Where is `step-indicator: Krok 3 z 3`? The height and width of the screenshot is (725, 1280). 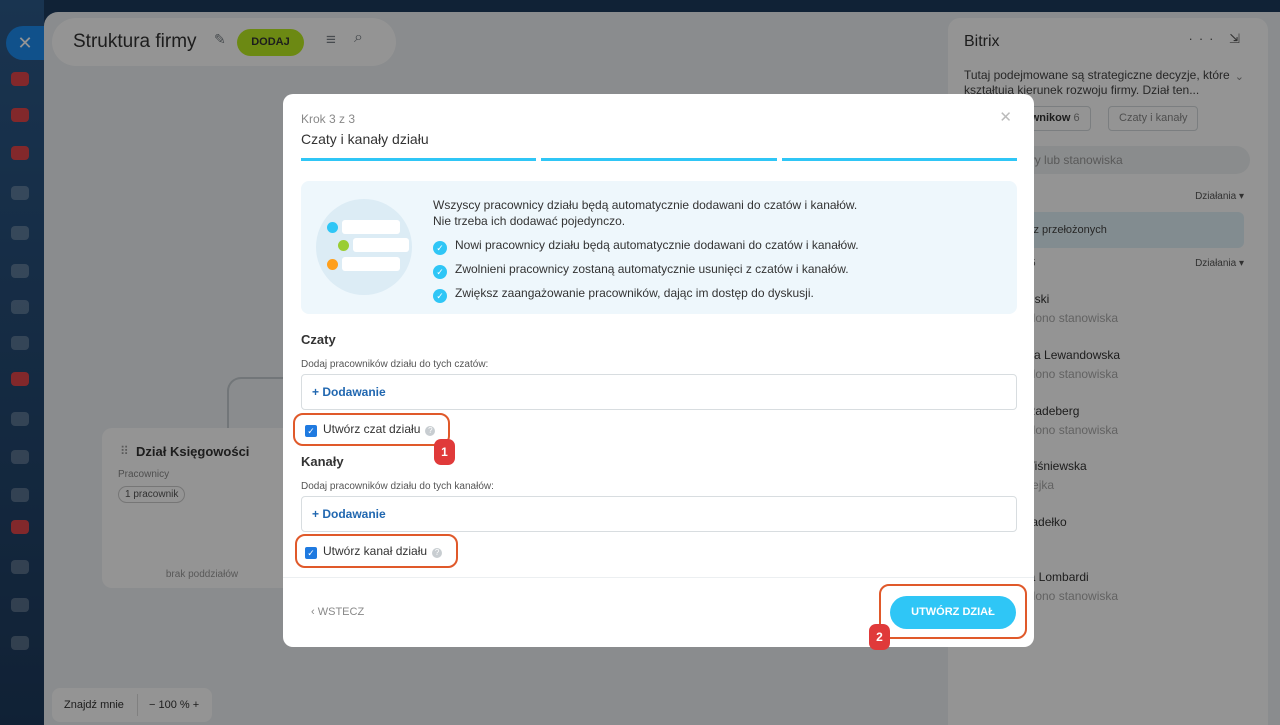 step-indicator: Krok 3 z 3 is located at coordinates (328, 119).